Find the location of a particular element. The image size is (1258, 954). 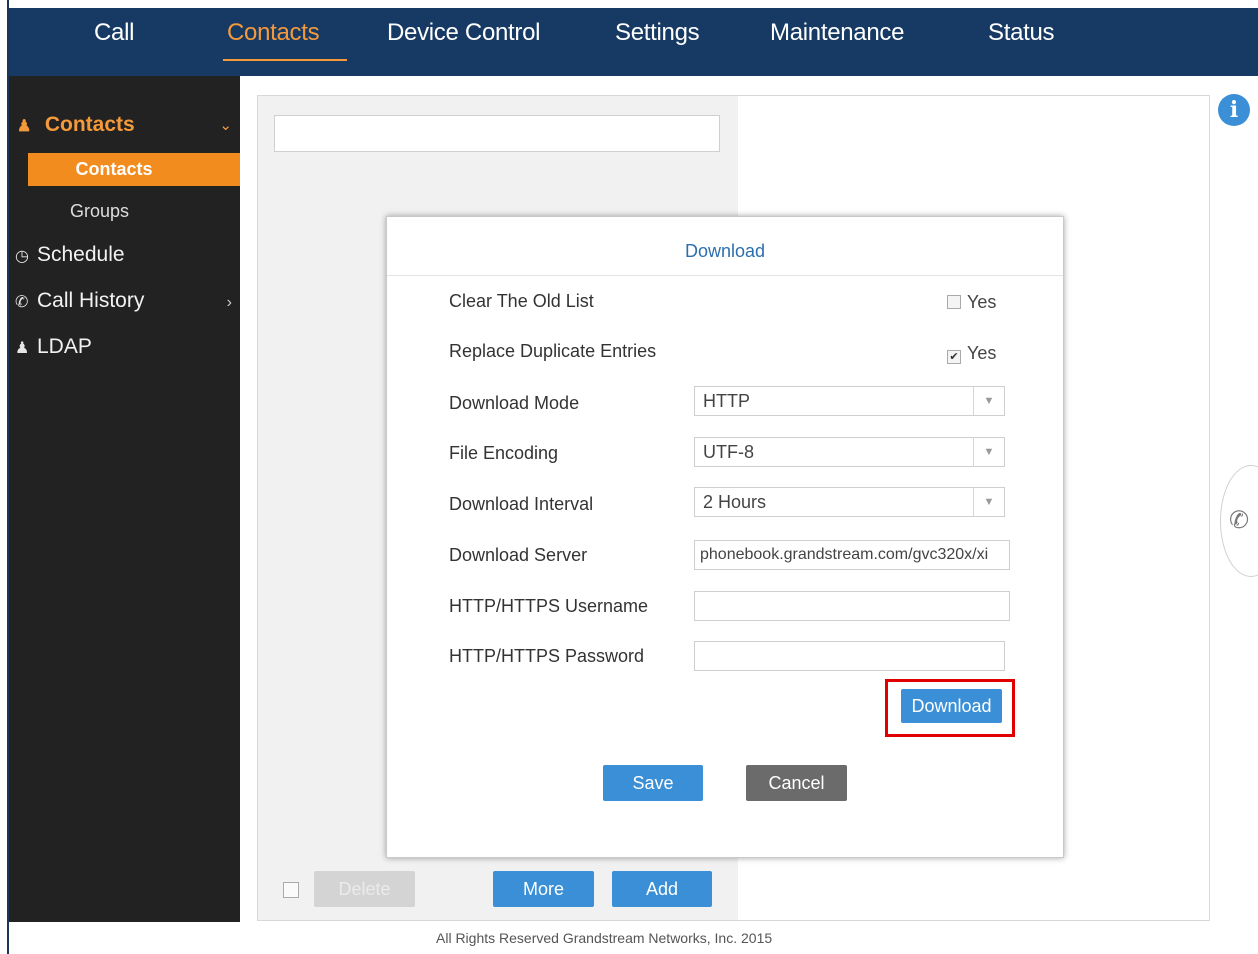

password-input is located at coordinates (849, 656).